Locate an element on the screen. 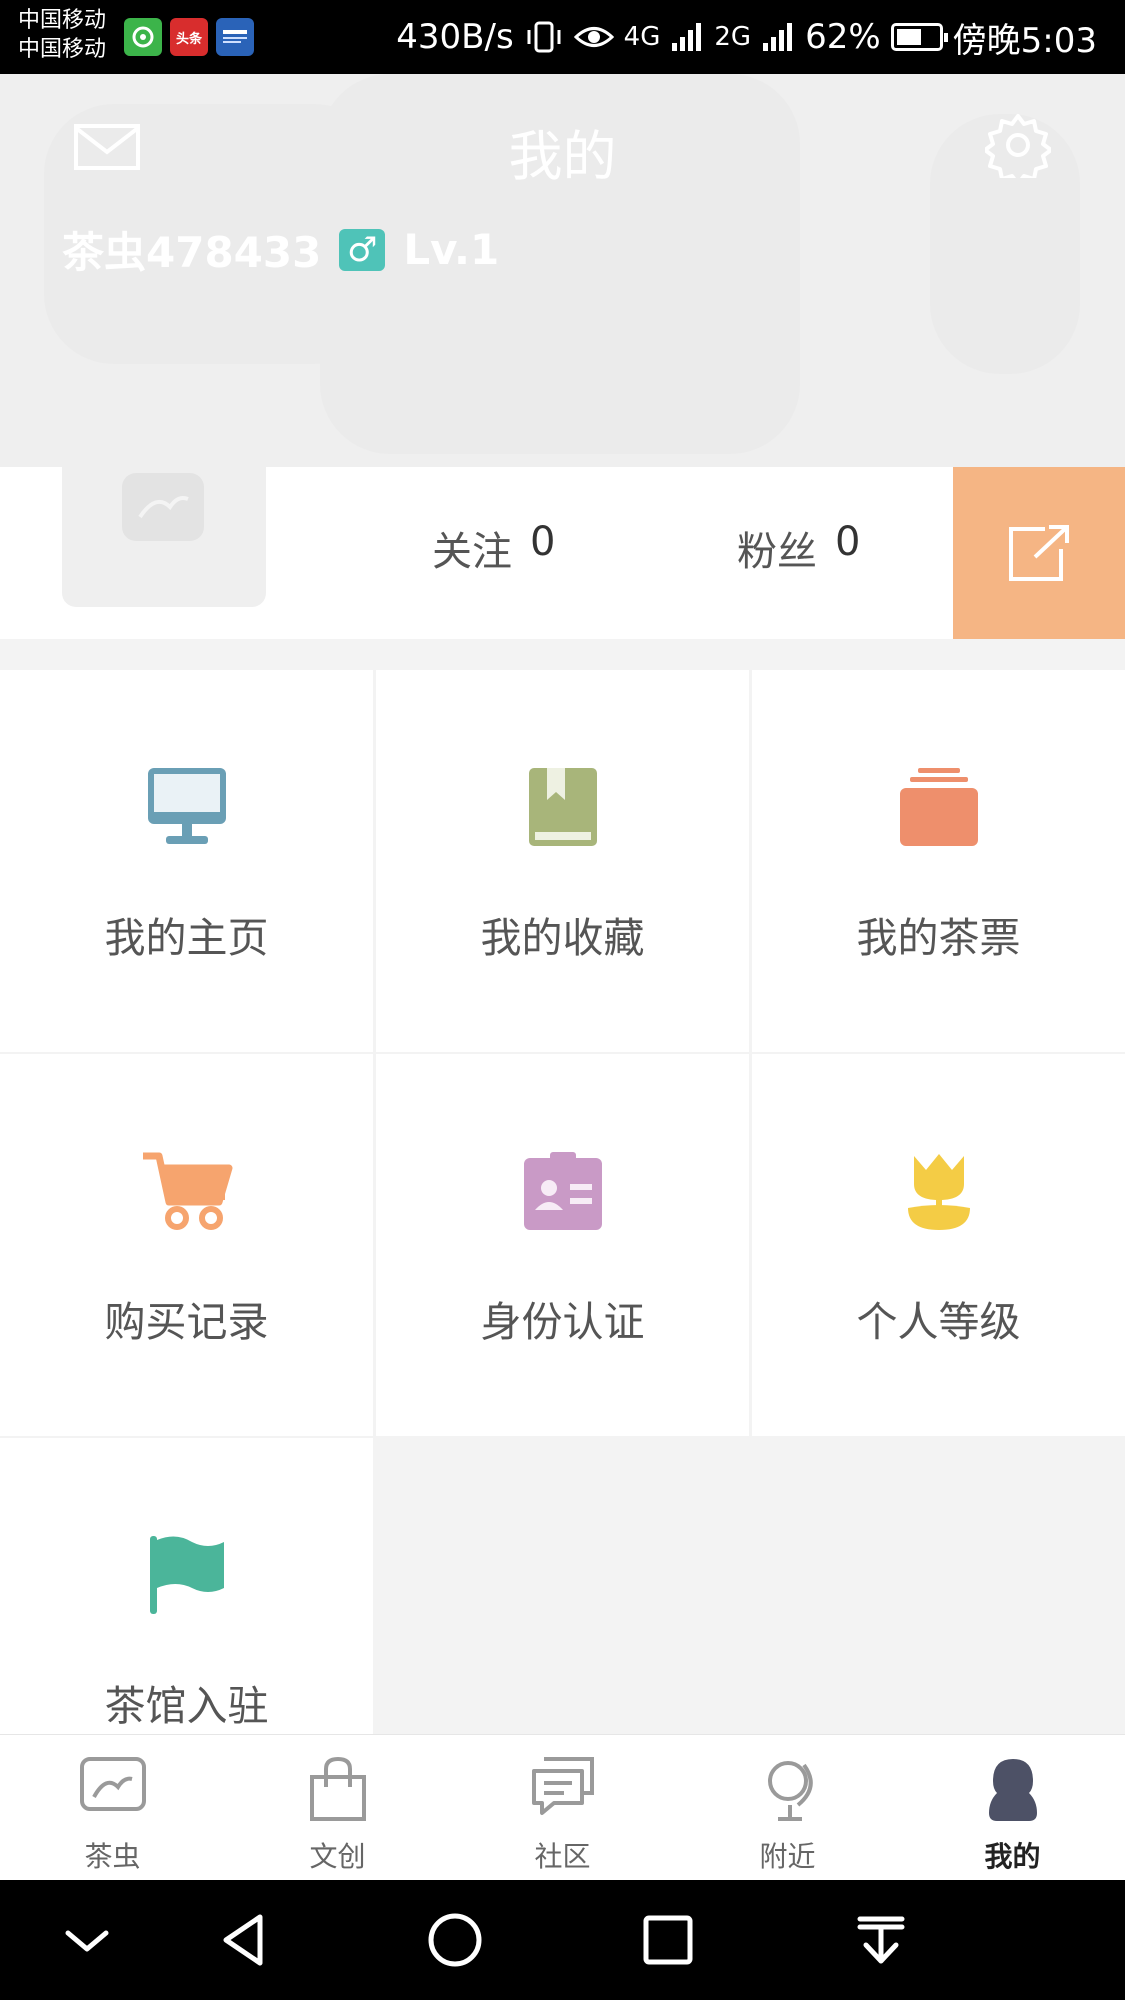 The image size is (1125, 2000). person-icon is located at coordinates (1012, 1790).